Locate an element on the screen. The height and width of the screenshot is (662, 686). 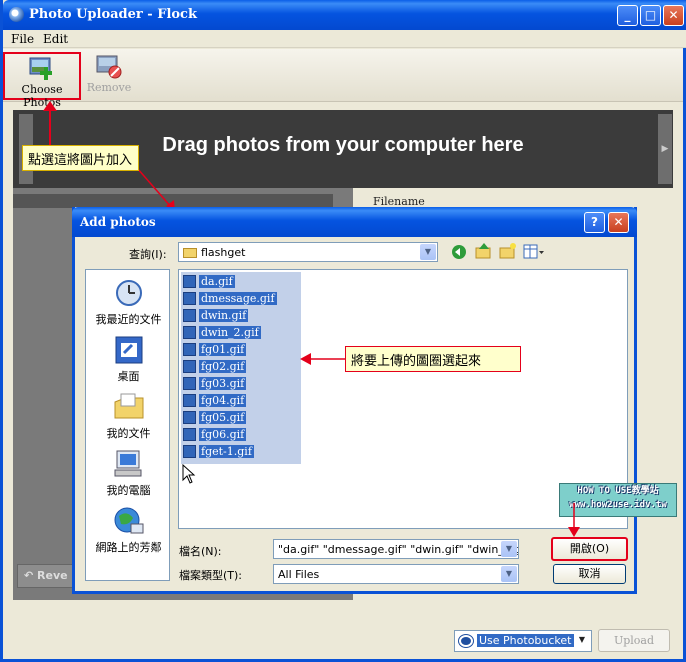
annotation-arrow-down is located at coordinates (574, 520).